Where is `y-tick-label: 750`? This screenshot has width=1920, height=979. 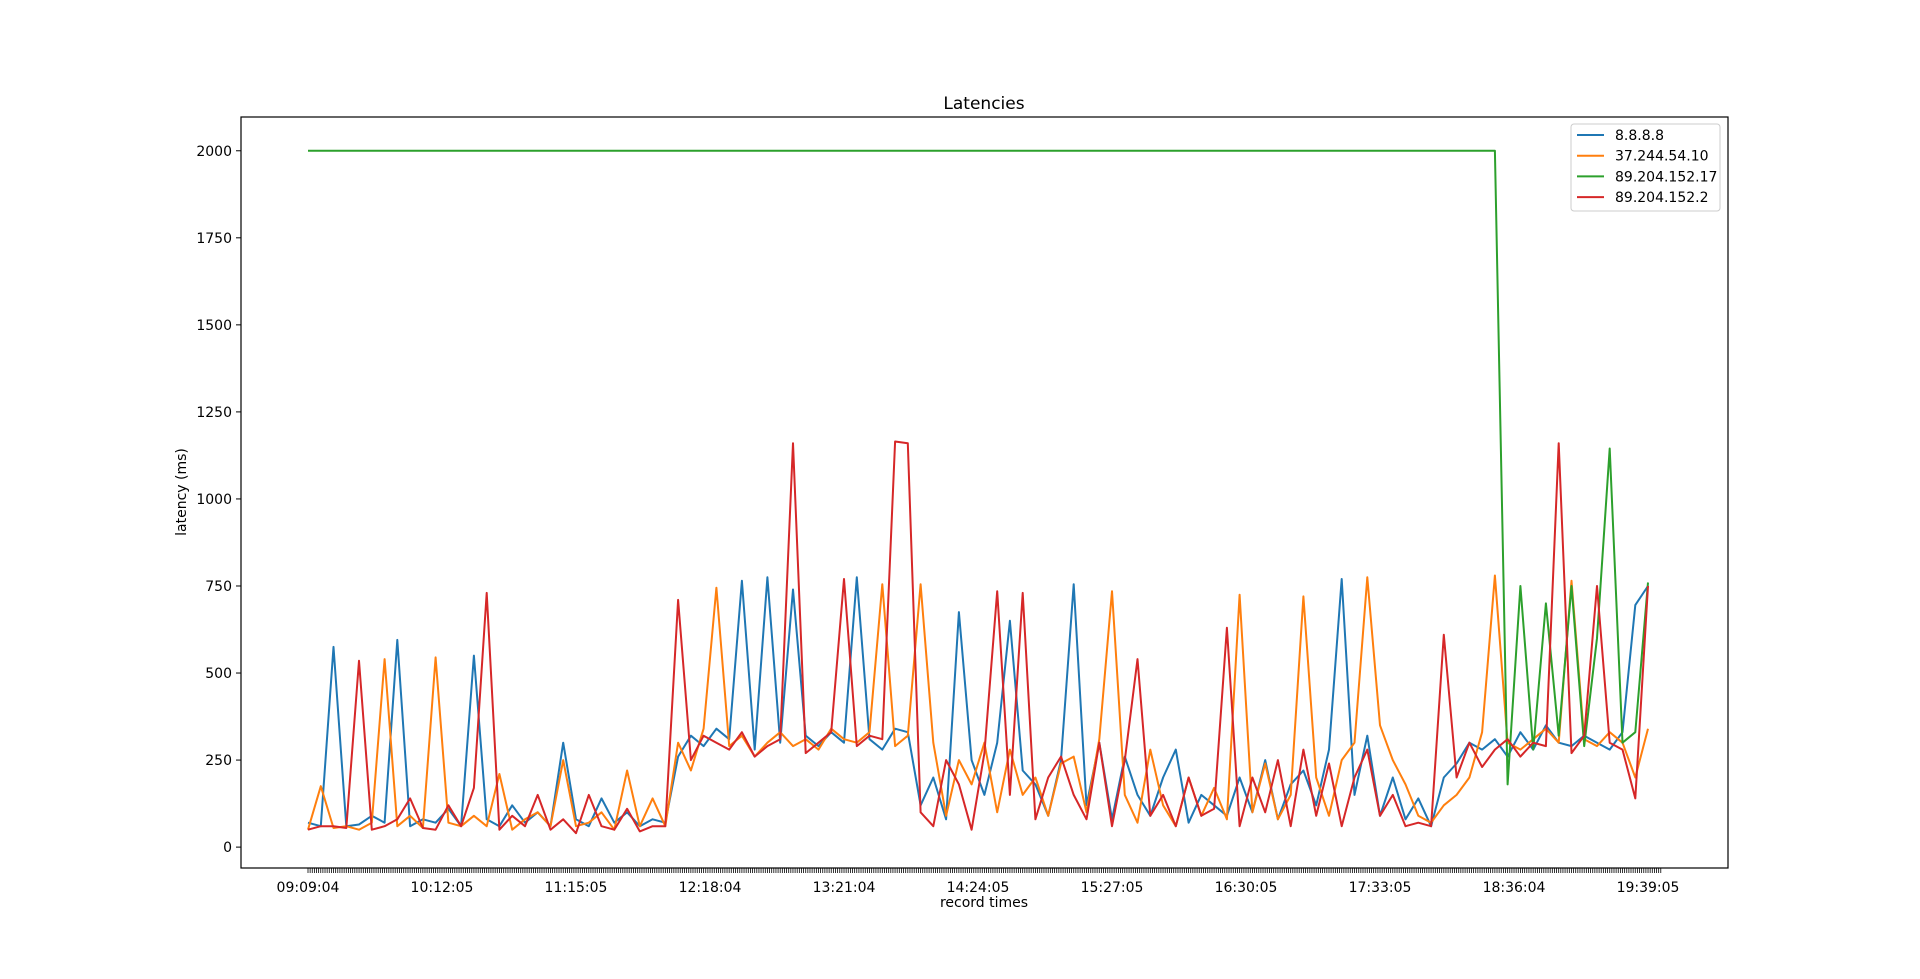 y-tick-label: 750 is located at coordinates (218, 587).